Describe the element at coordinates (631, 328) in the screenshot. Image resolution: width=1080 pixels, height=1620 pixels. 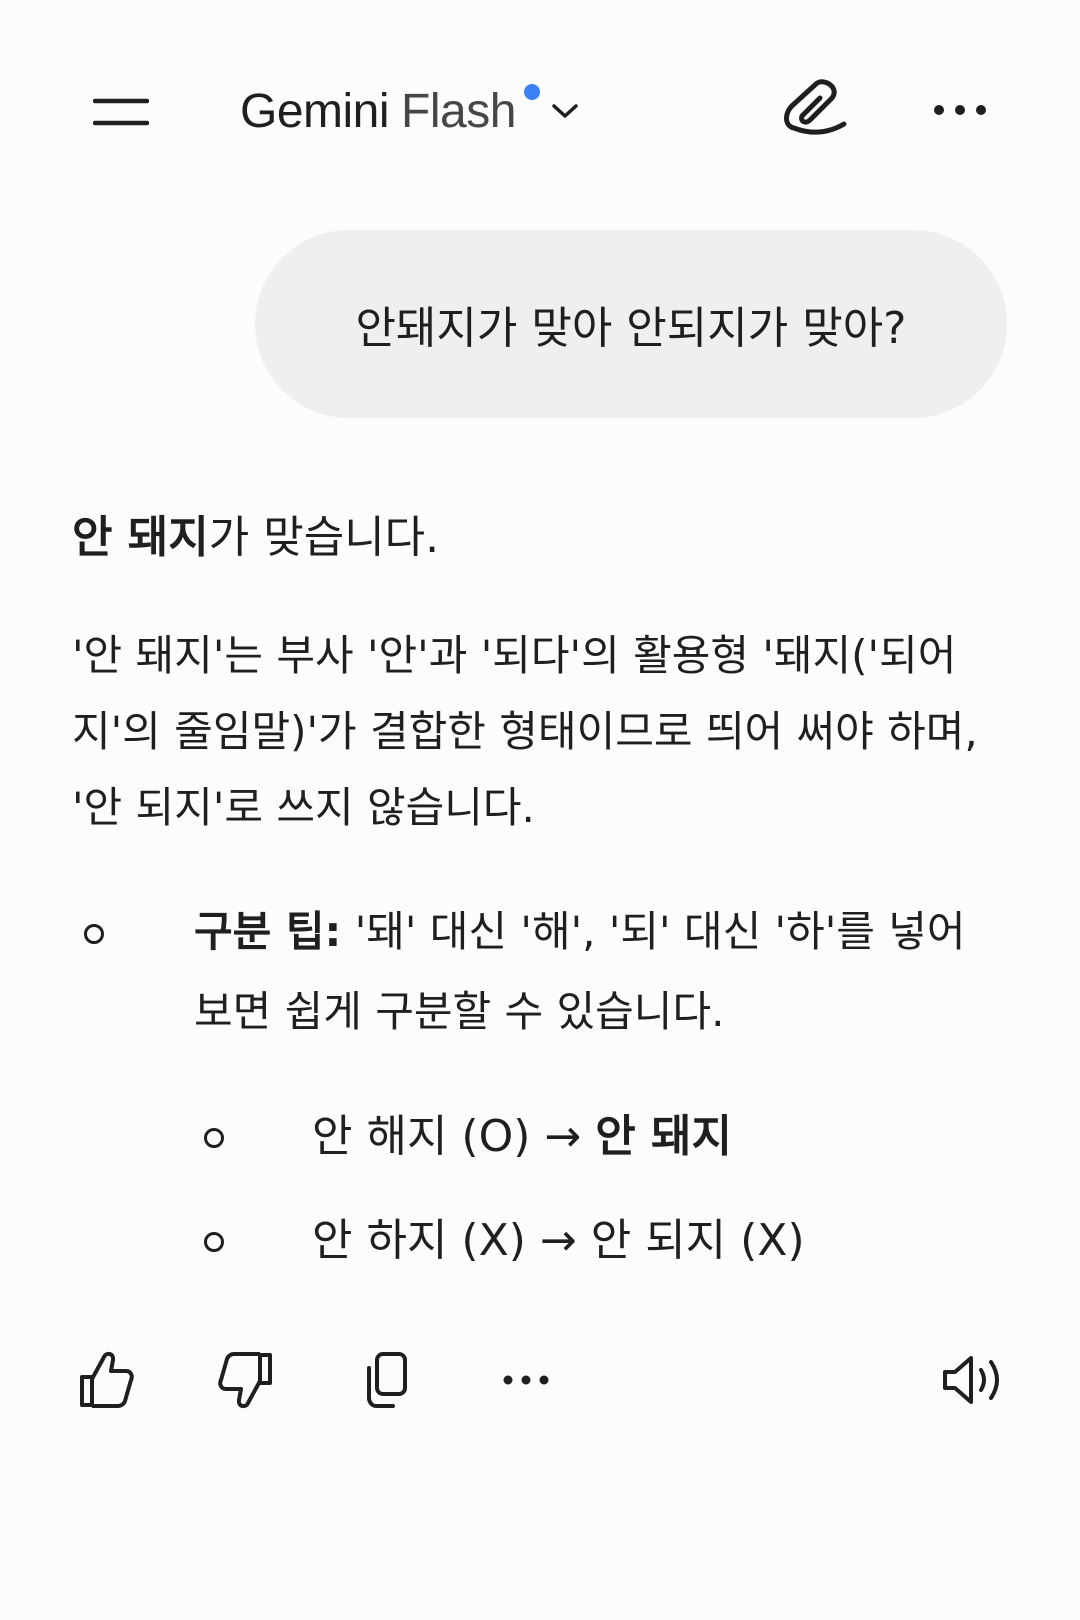
I see `user-message-text: 안돼지가 맞아 안되지가 맞아?` at that location.